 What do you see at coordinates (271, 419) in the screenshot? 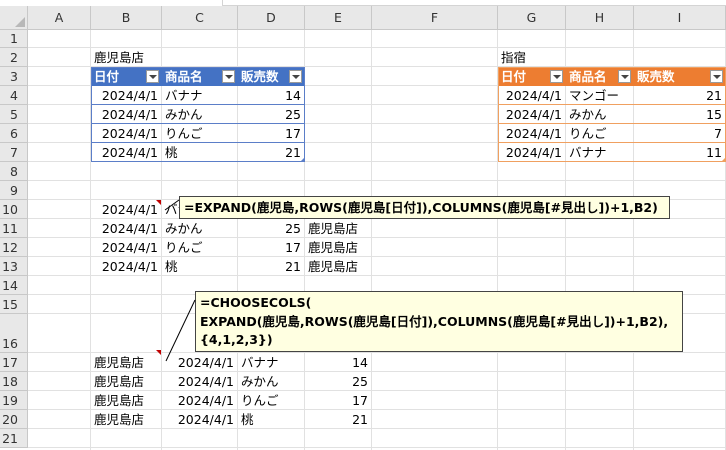
I see `choosecols-product-4: 桃` at bounding box center [271, 419].